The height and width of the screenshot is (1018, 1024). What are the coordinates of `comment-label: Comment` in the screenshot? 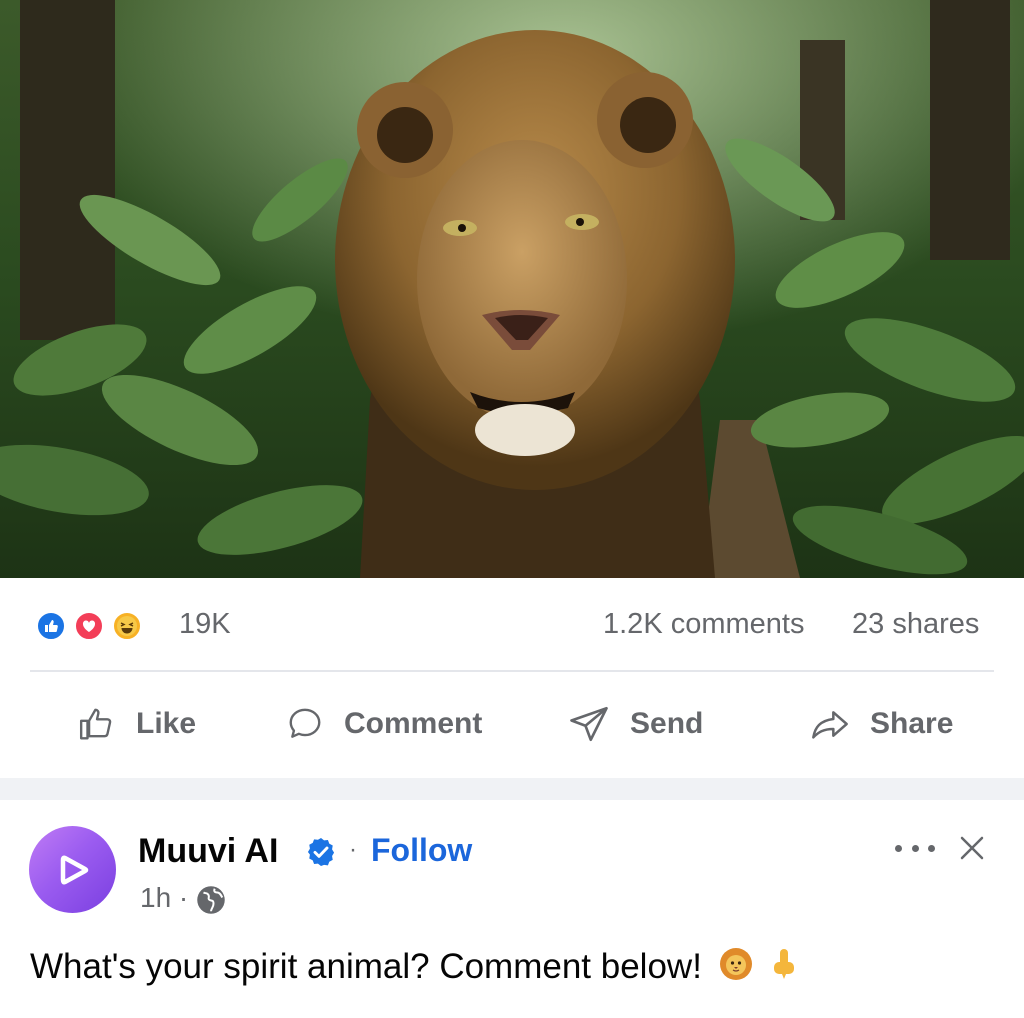 It's located at (413, 723).